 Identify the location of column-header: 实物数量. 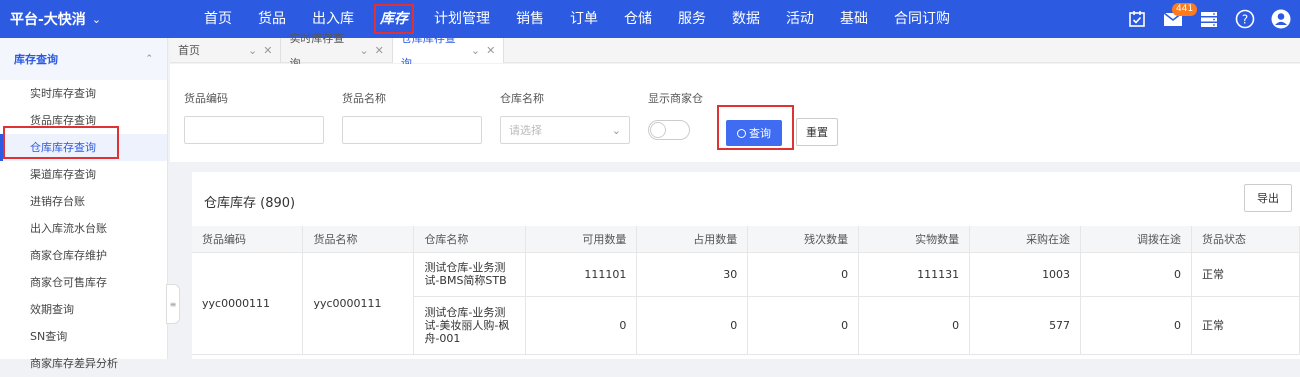
(914, 239).